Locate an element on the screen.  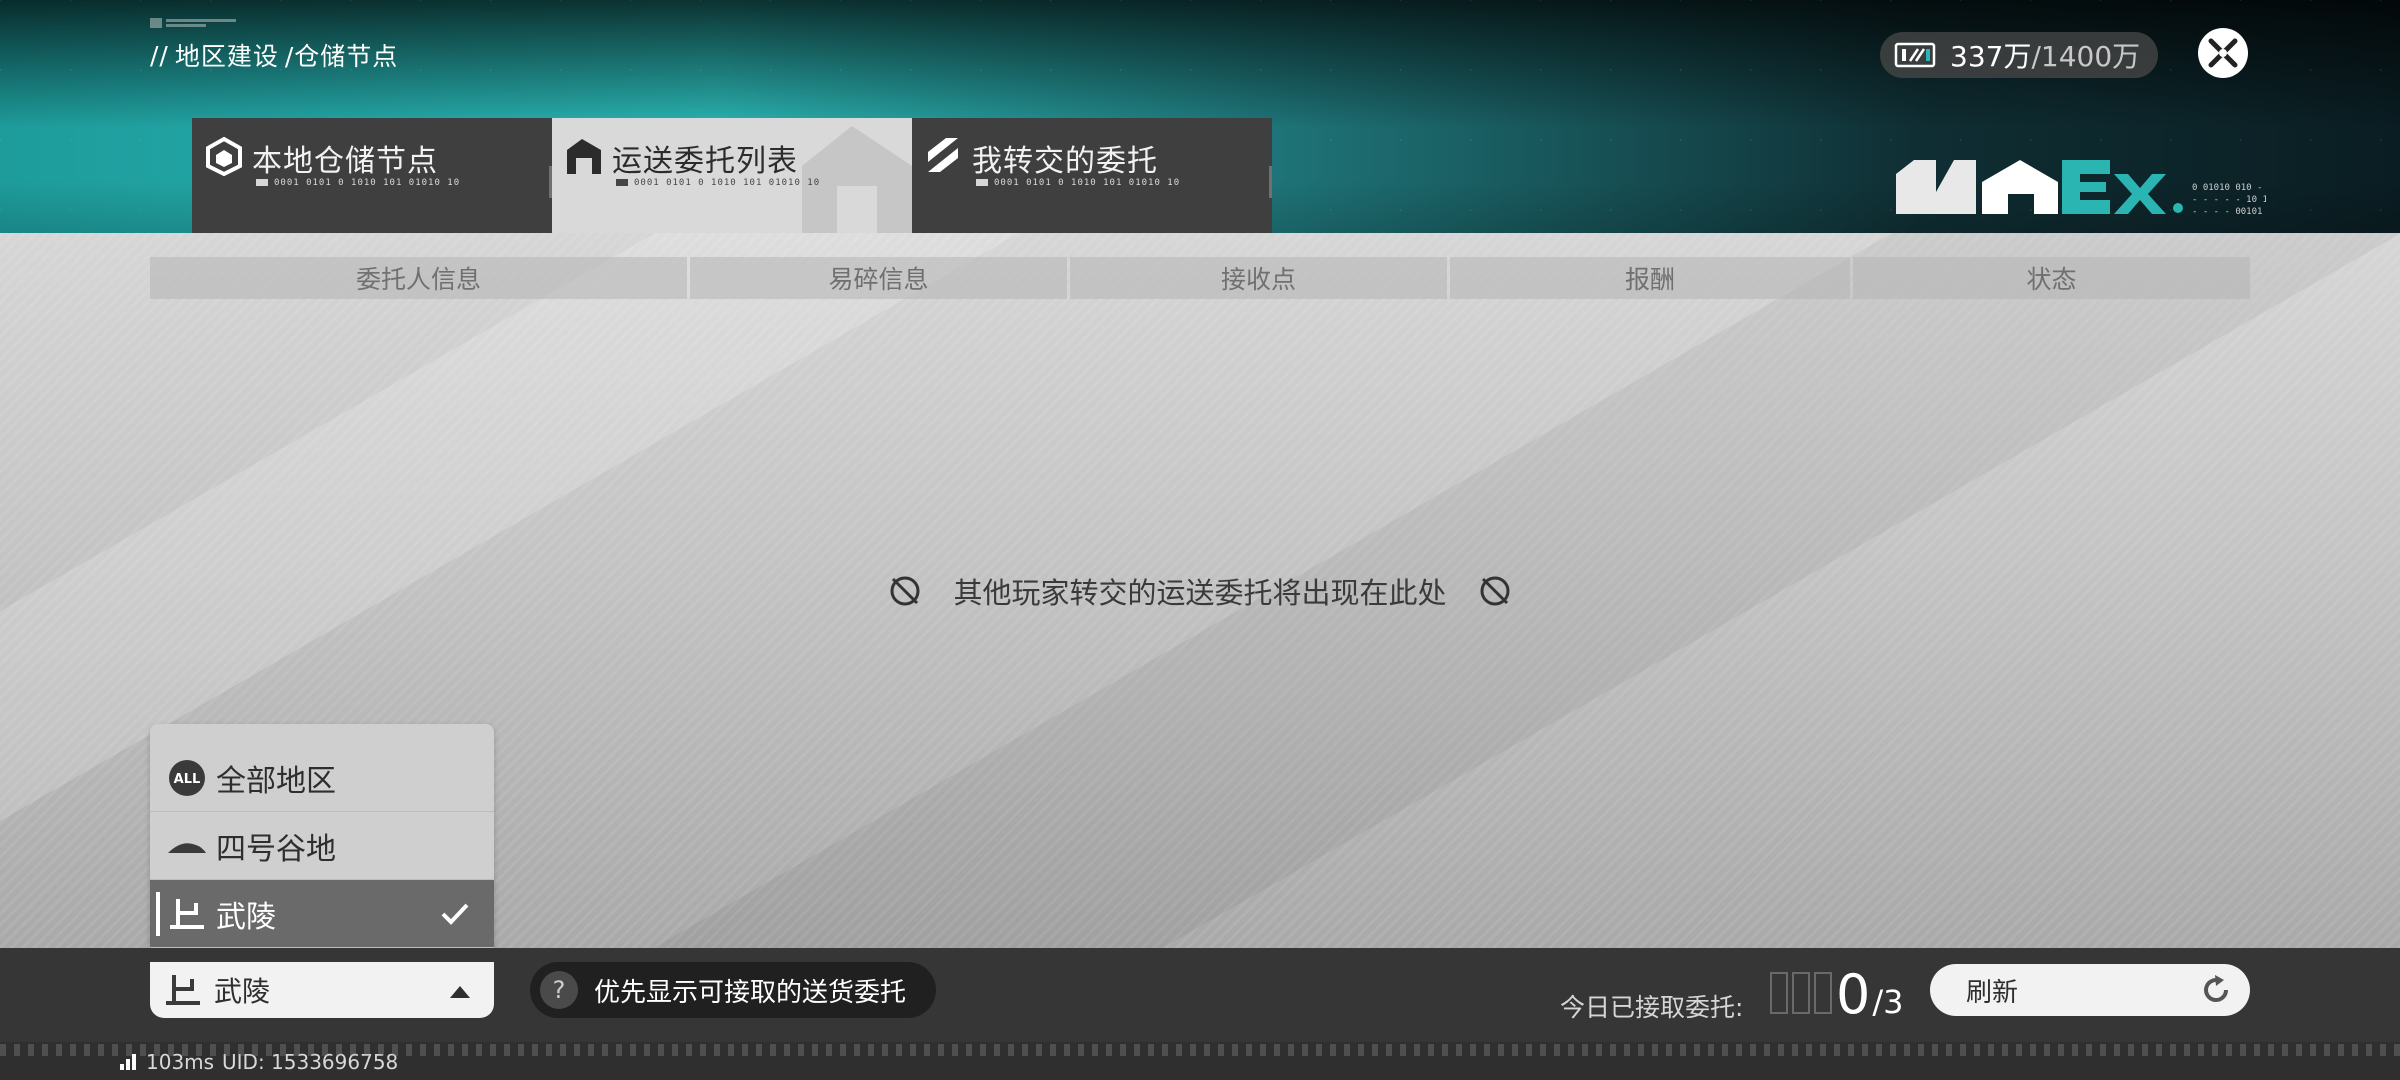
close-icon is located at coordinates (2223, 53).